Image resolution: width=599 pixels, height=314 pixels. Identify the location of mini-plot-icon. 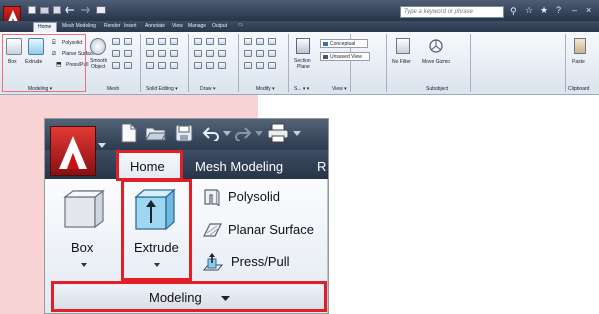
(101, 10).